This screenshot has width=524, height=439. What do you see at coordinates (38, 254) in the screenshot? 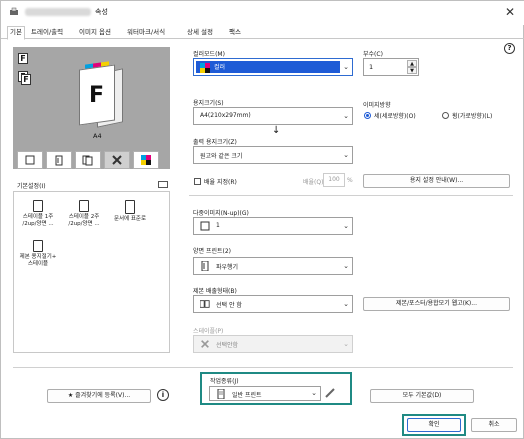
I see `favorite-booklet: 제본 용지절기+ 스테이플` at bounding box center [38, 254].